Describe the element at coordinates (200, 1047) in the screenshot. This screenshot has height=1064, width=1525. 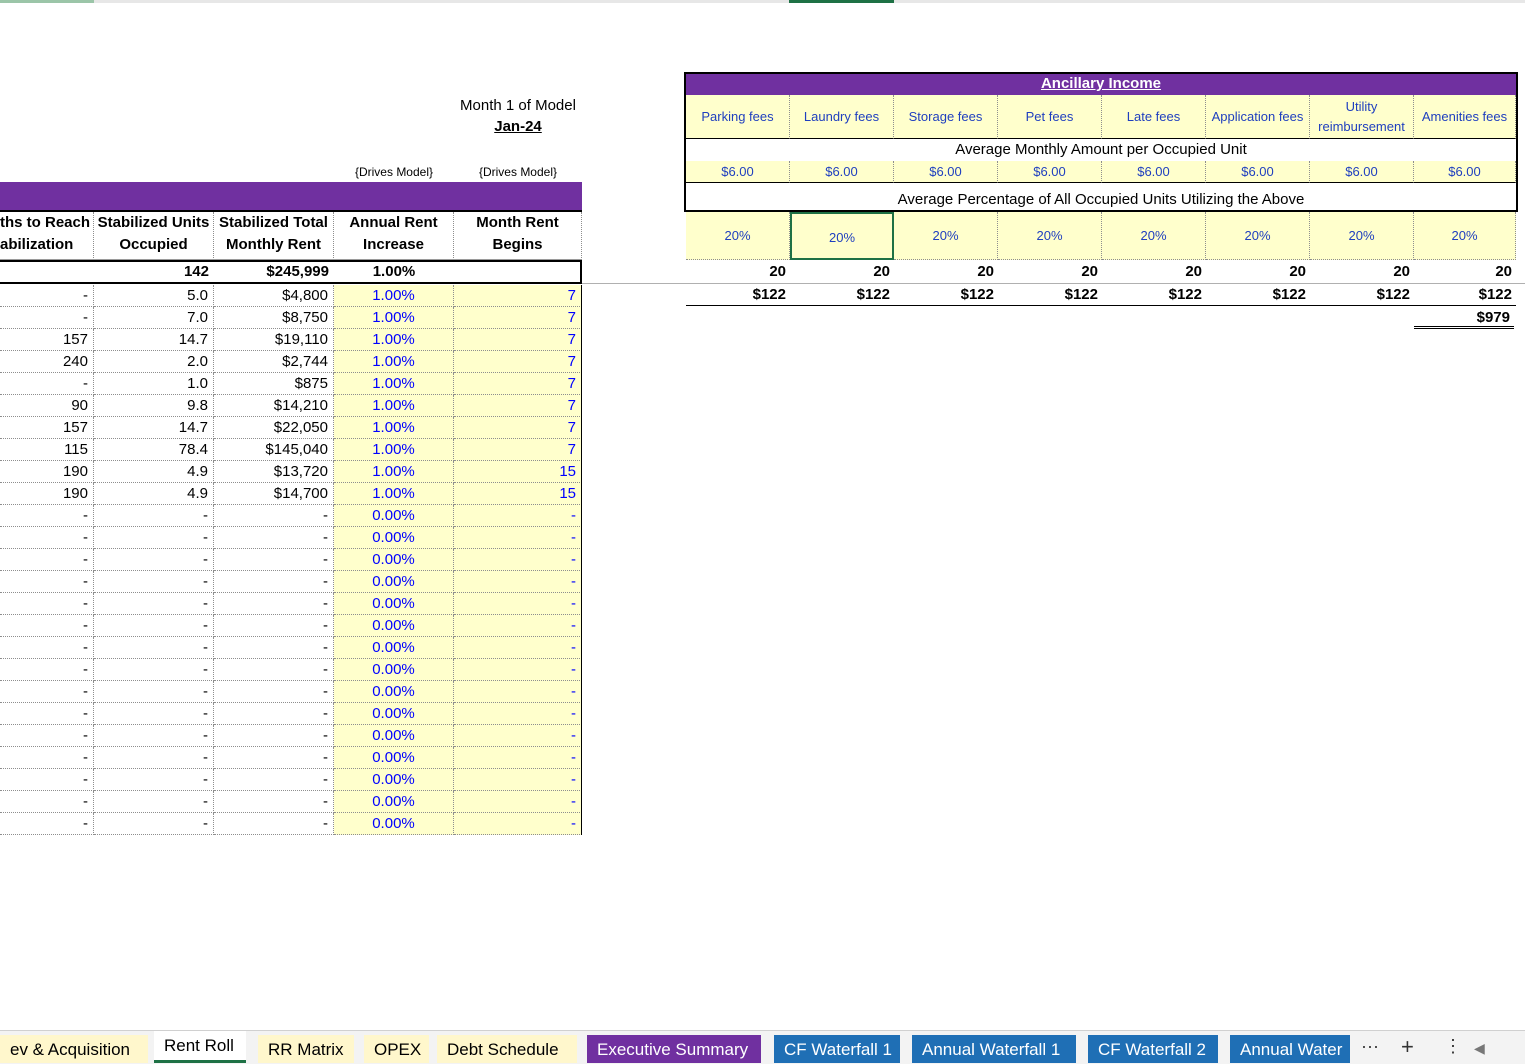
I see `sheet-tab: Rent Roll` at that location.